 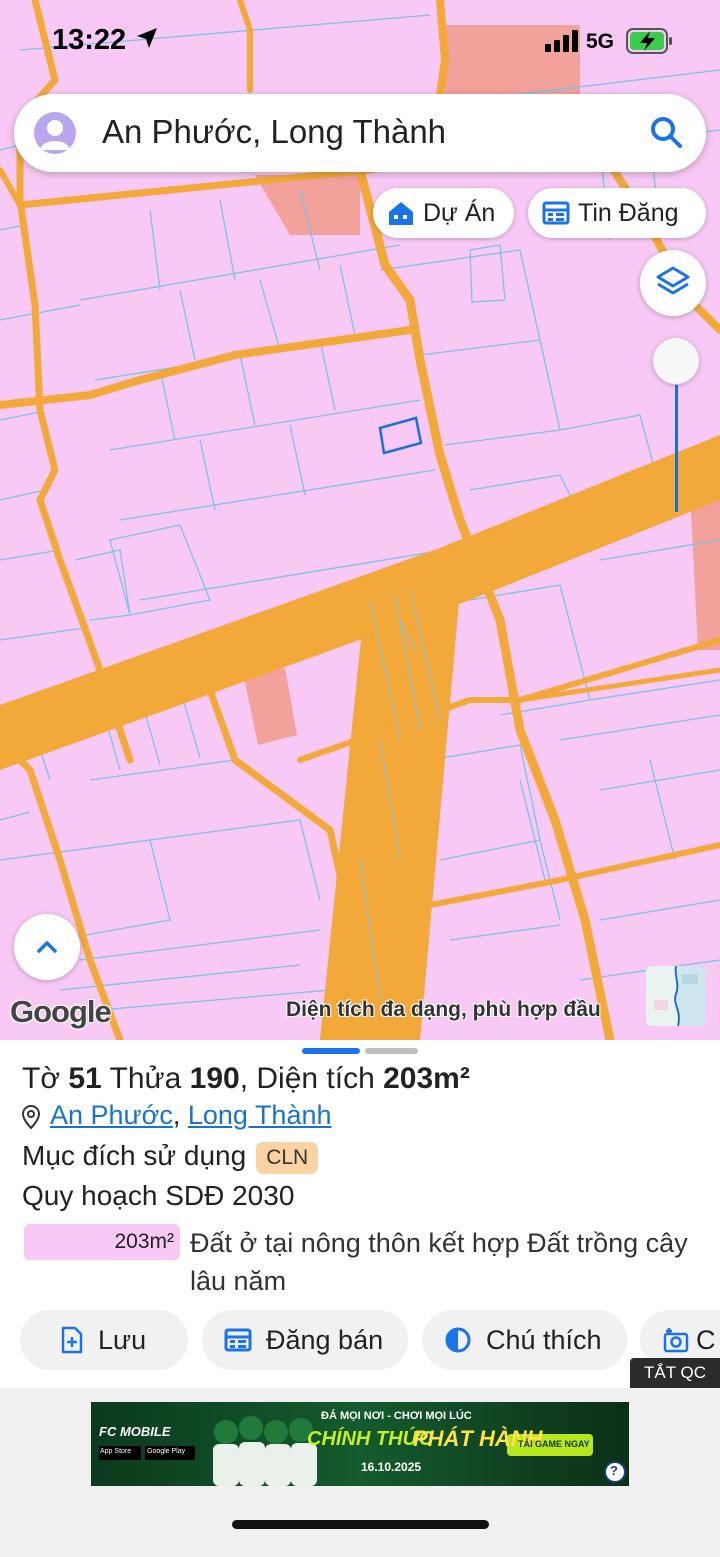 I want to click on location-arrow-icon, so click(x=147, y=38).